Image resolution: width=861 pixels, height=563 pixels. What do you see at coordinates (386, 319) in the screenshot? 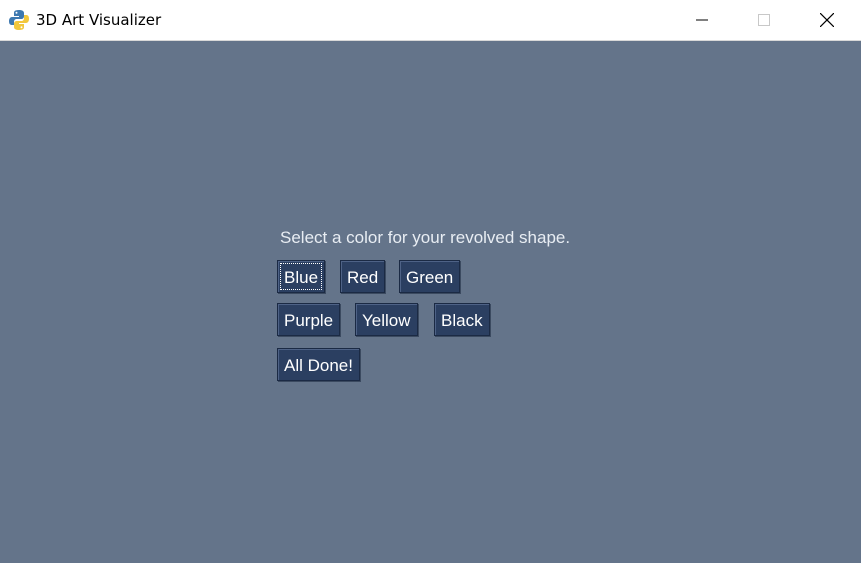
I see `yellow-button: Yellow` at bounding box center [386, 319].